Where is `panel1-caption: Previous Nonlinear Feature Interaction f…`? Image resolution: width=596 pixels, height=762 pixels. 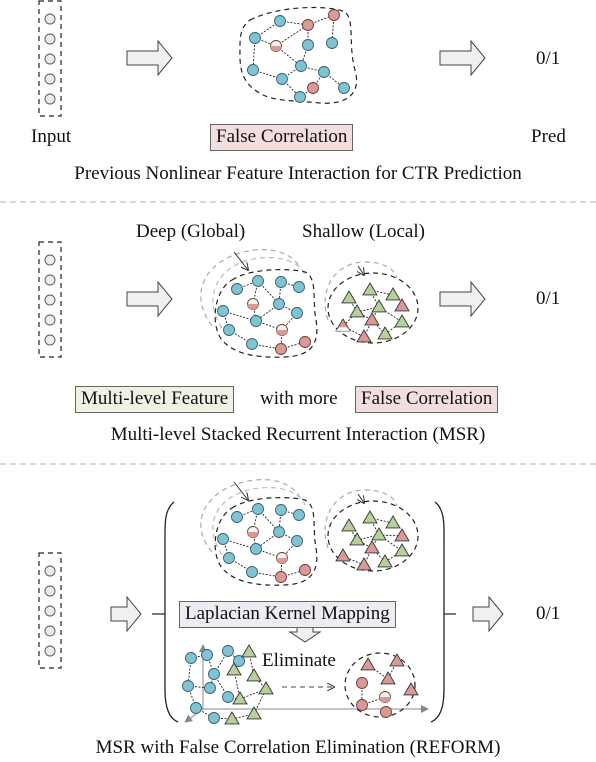
panel1-caption: Previous Nonlinear Feature Interaction f… is located at coordinates (298, 173).